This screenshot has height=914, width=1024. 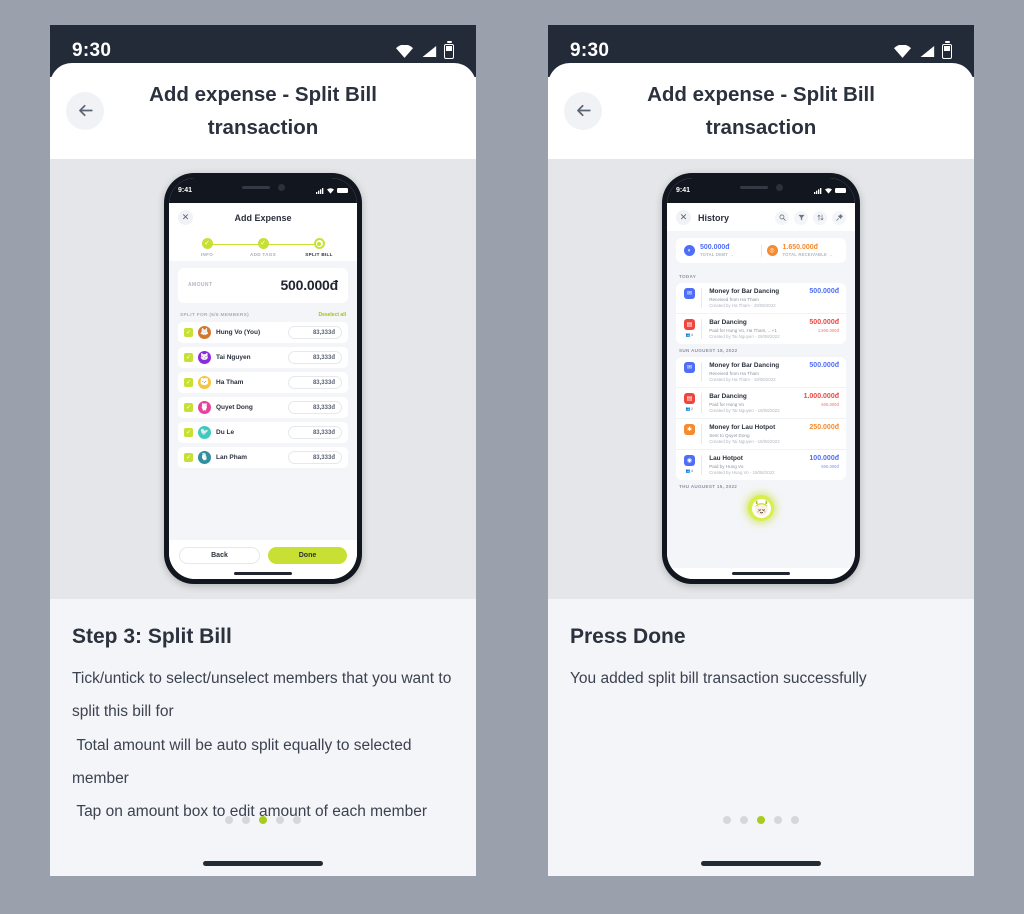 I want to click on speaker-icon, so click(x=753, y=187).